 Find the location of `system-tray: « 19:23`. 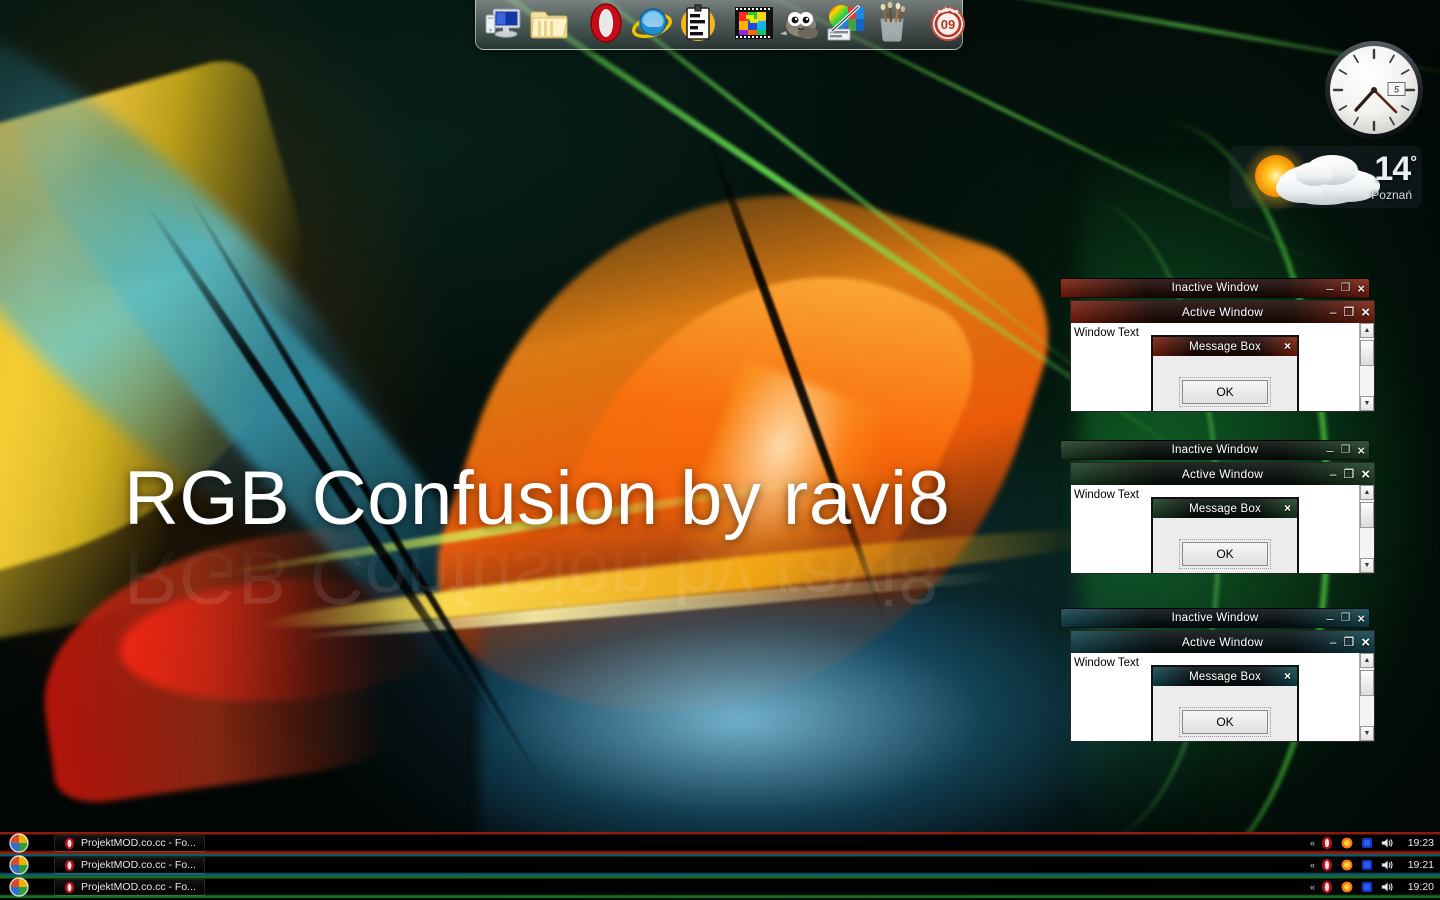

system-tray: « 19:23 is located at coordinates (1375, 843).